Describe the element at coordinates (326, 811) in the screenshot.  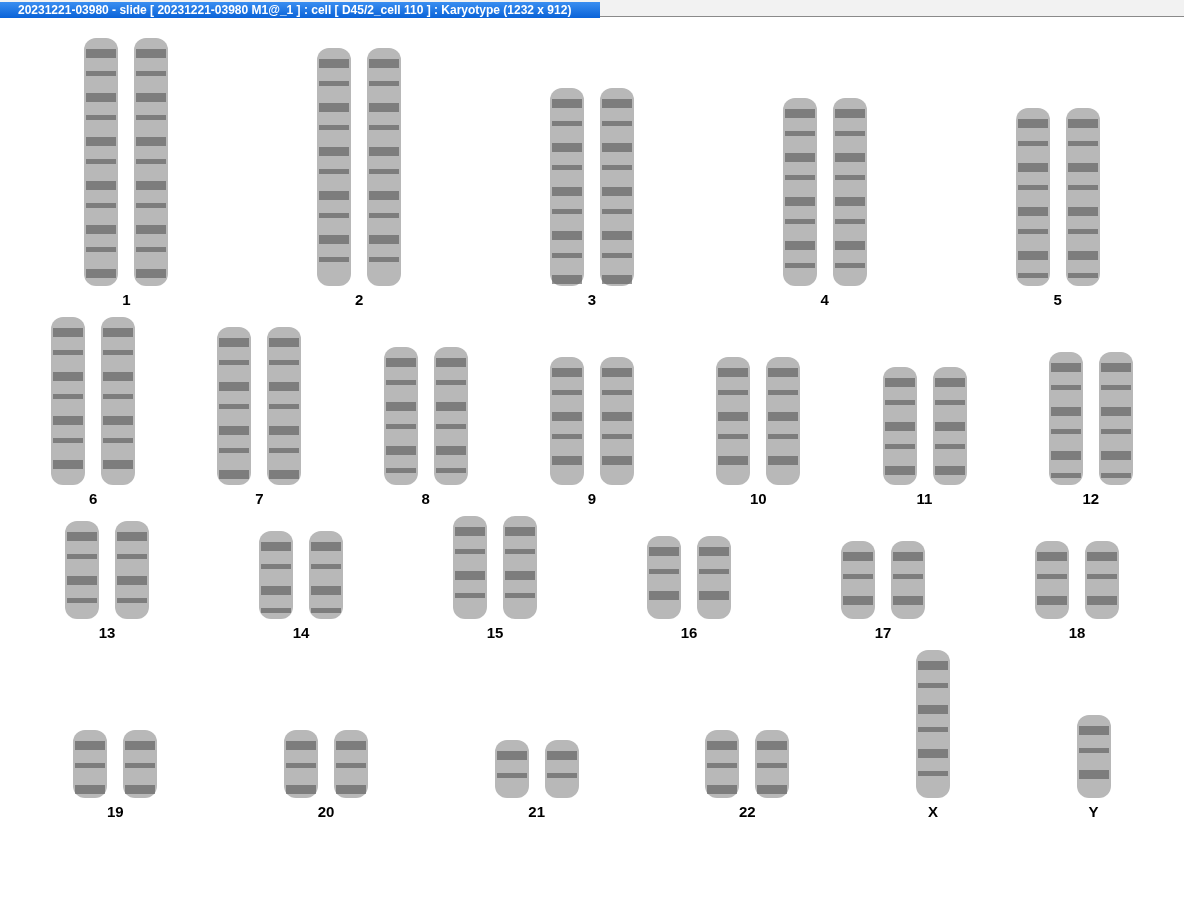
I see `chromosome-label: 20` at that location.